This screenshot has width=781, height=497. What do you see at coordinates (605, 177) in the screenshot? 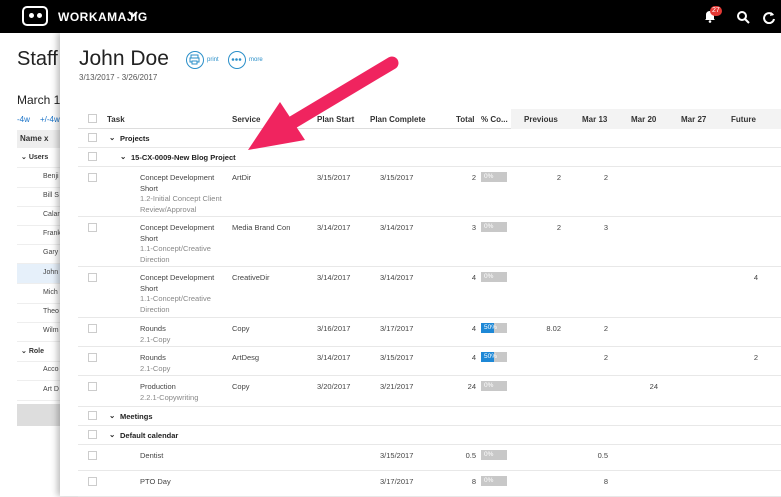
I see `mar13-cell: 2` at bounding box center [605, 177].